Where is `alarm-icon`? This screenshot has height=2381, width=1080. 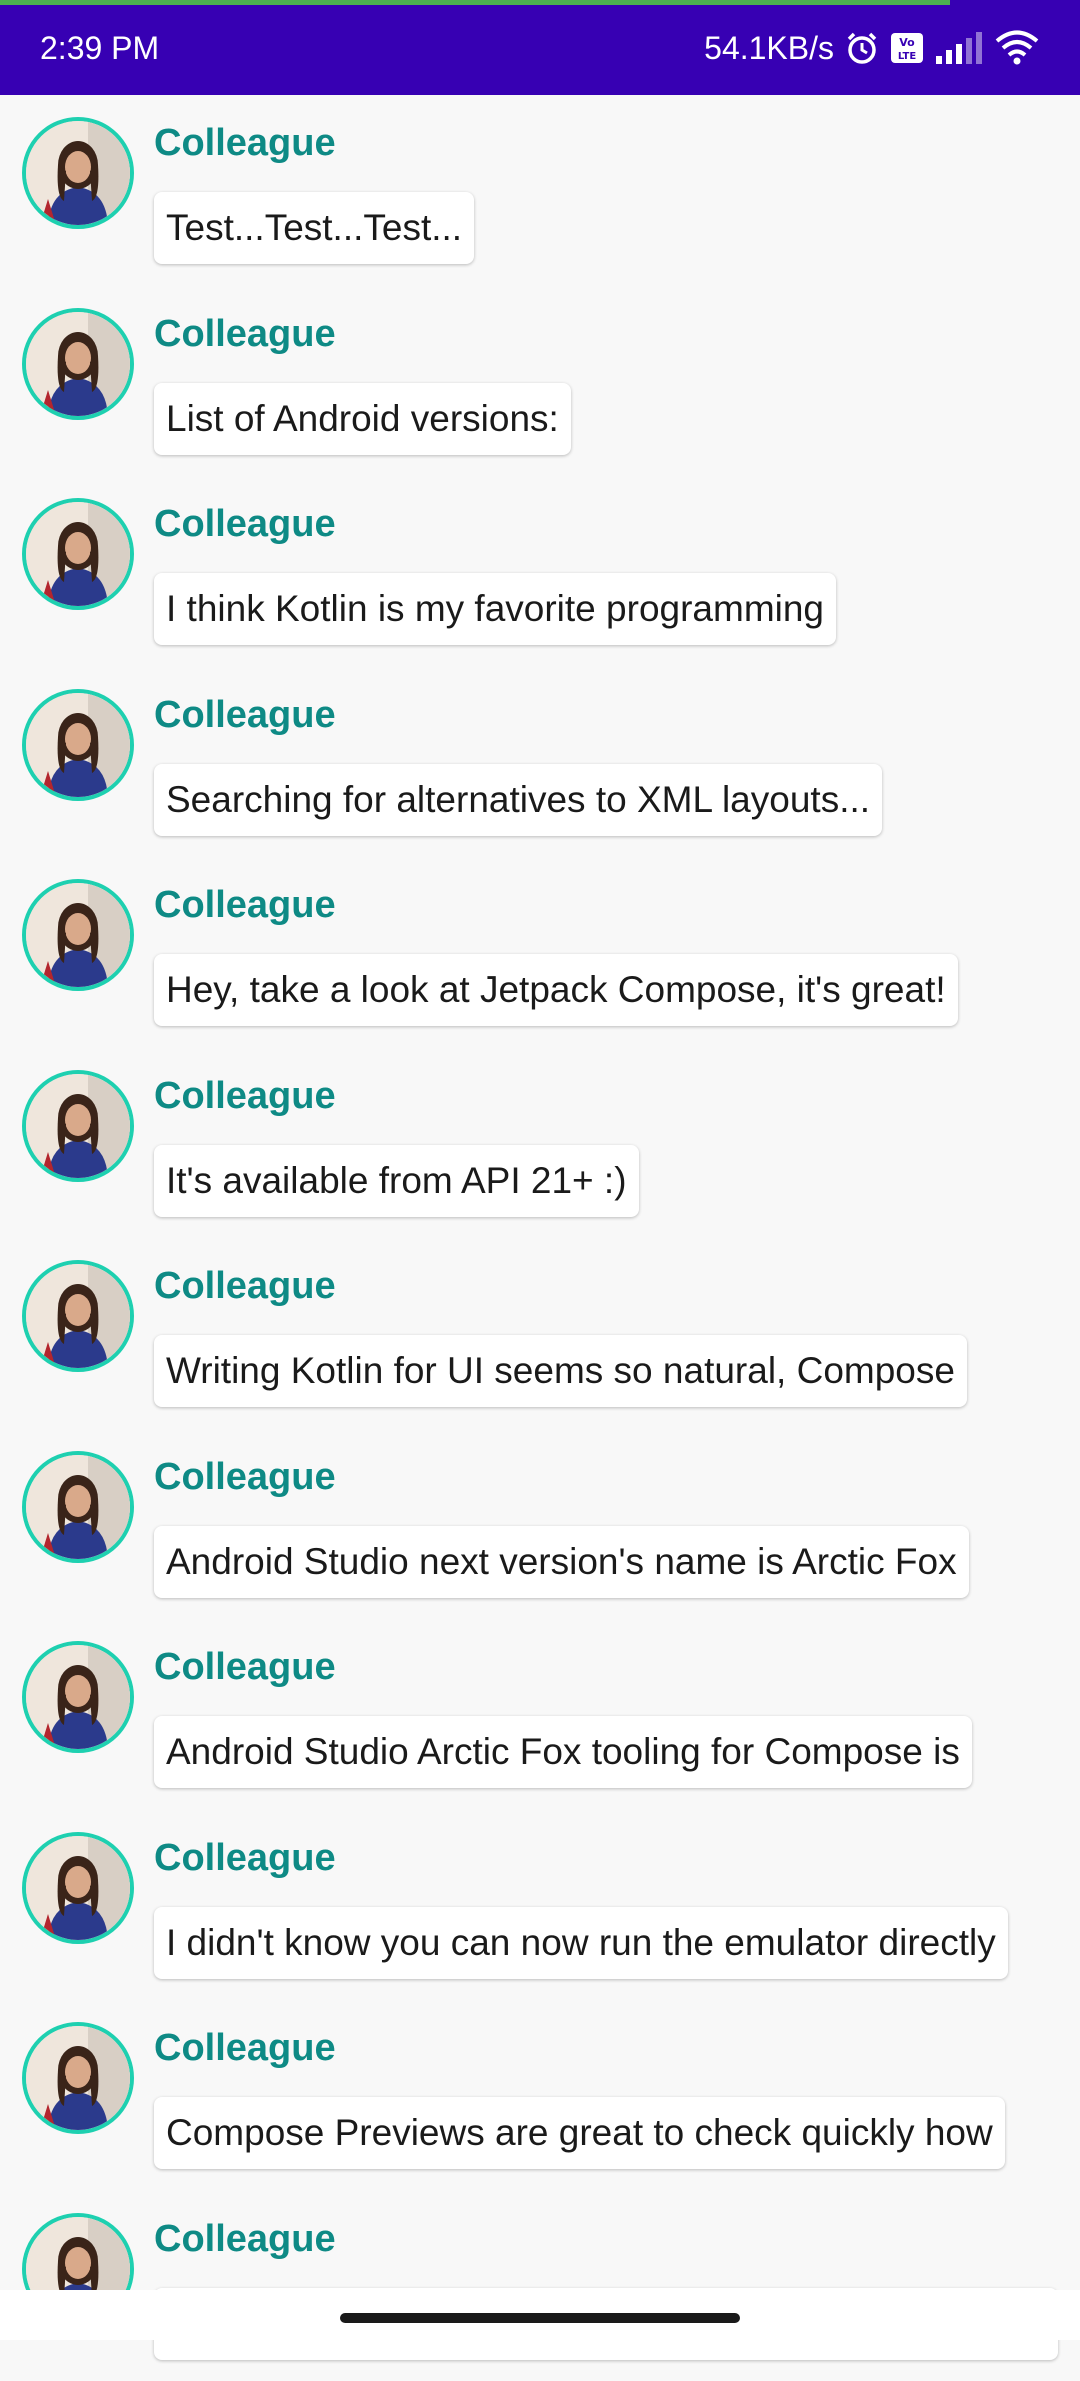 alarm-icon is located at coordinates (862, 48).